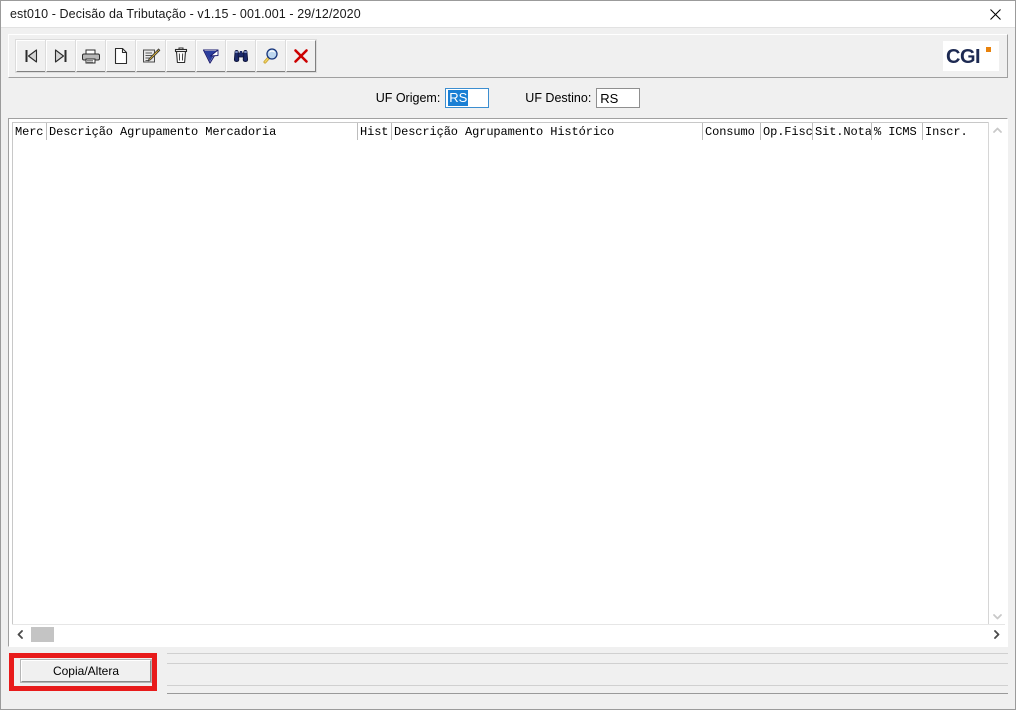  I want to click on uf-destino-label: UF Destino:, so click(558, 98).